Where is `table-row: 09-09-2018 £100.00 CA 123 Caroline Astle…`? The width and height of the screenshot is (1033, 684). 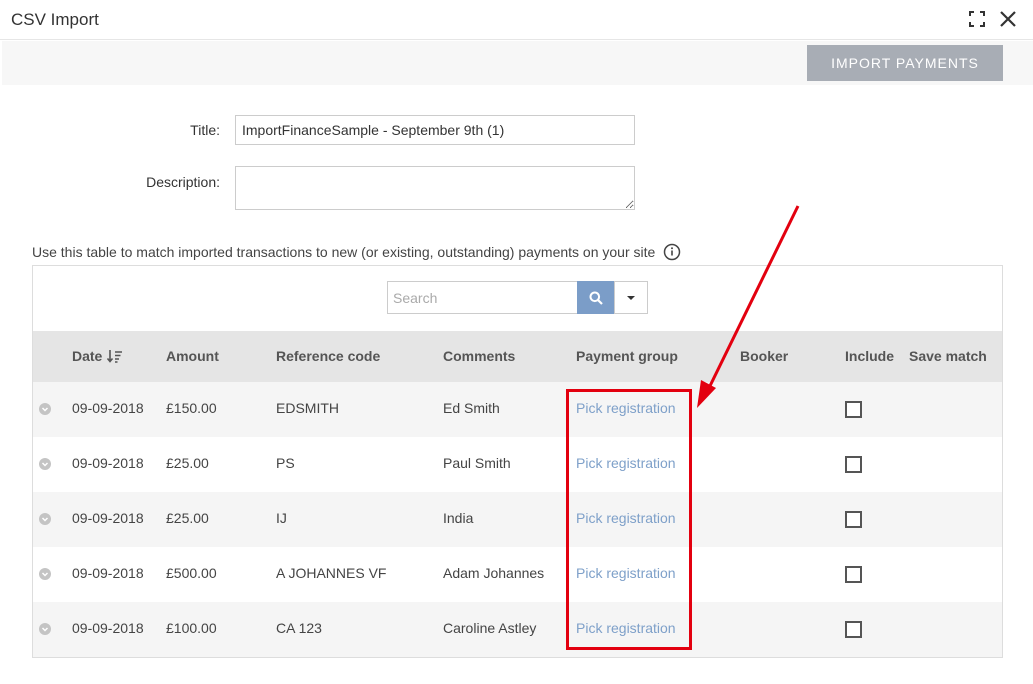 table-row: 09-09-2018 £100.00 CA 123 Caroline Astle… is located at coordinates (517, 629).